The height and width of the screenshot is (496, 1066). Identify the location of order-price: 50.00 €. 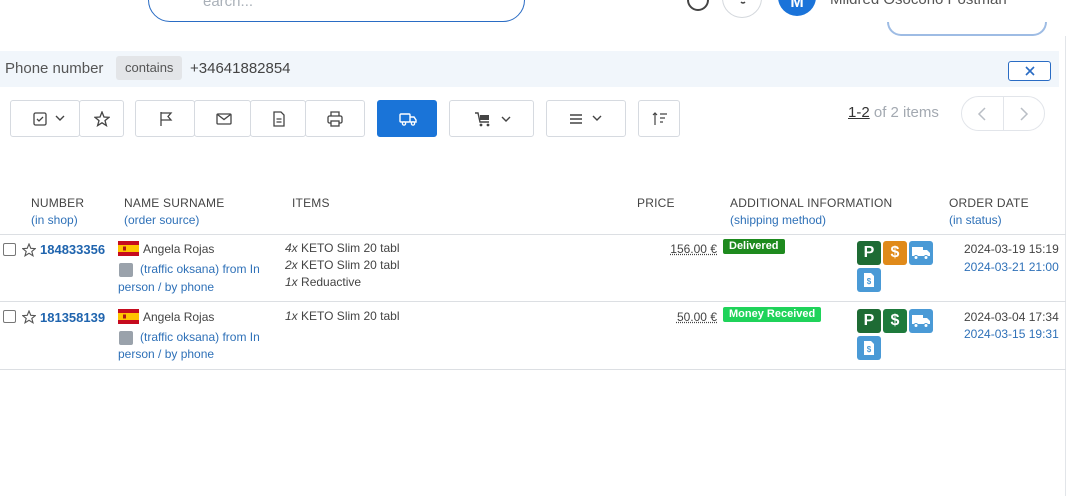
(696, 317).